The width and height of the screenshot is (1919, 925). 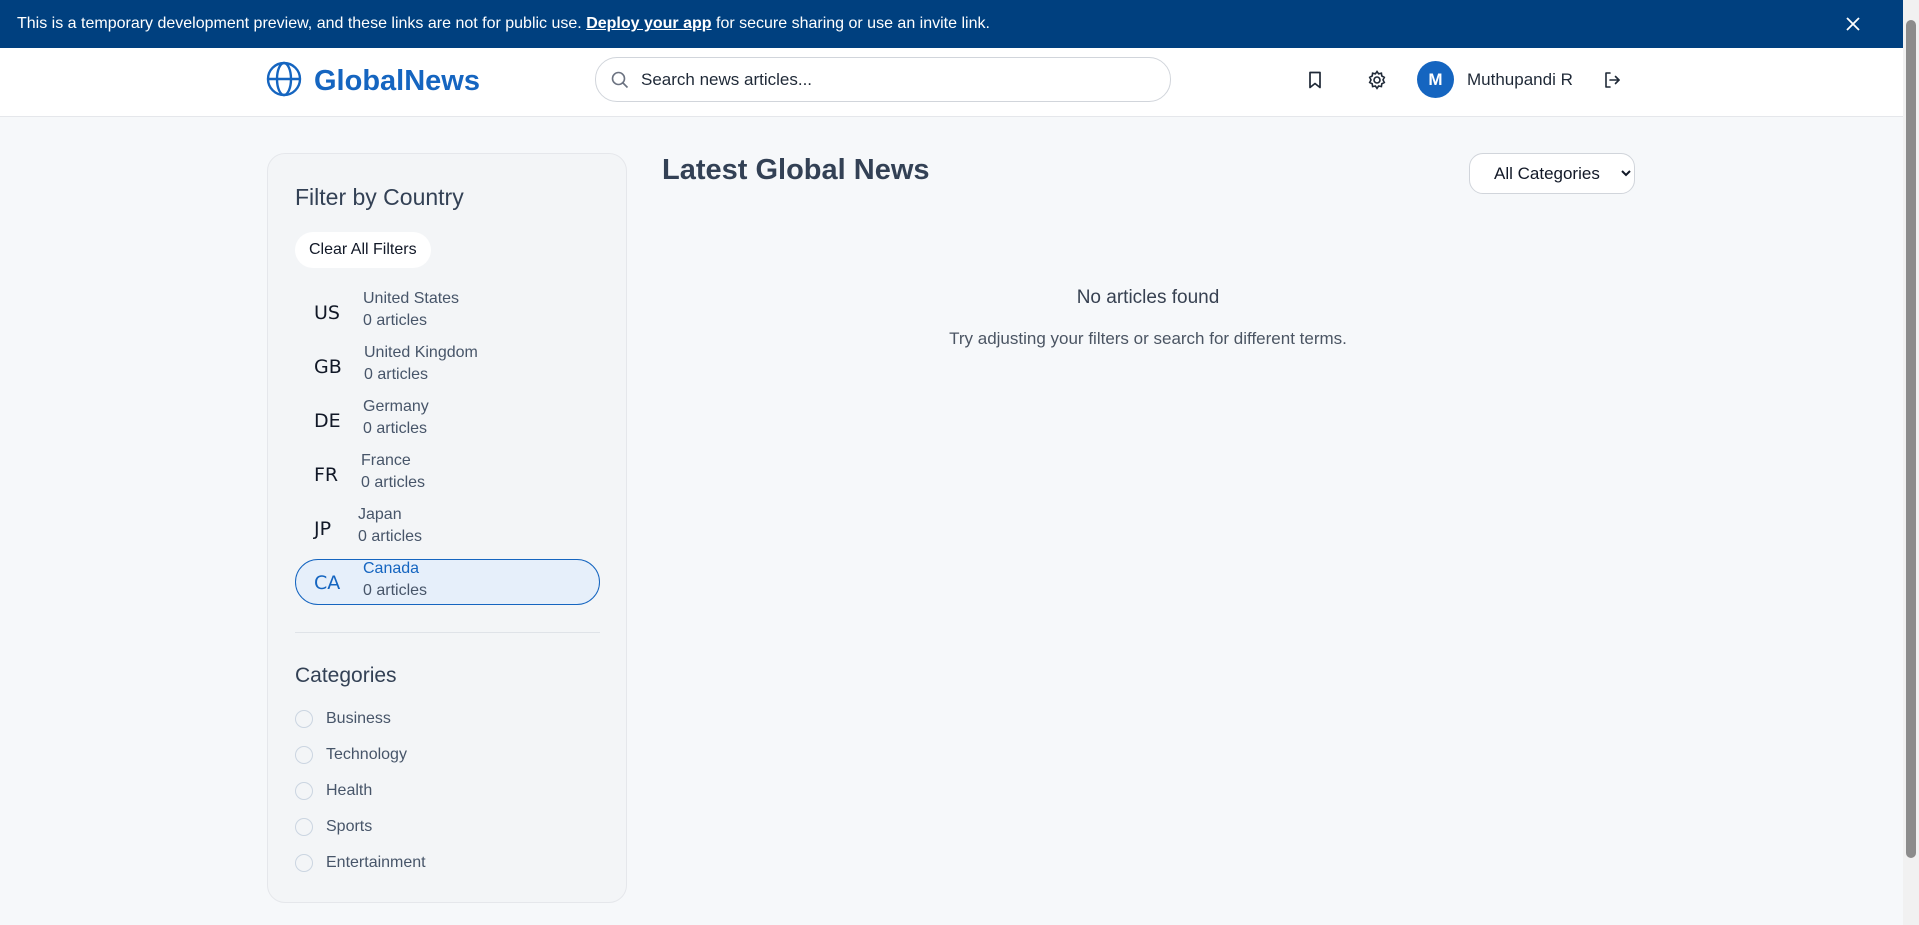 I want to click on brand-name: GlobalNews, so click(x=397, y=81).